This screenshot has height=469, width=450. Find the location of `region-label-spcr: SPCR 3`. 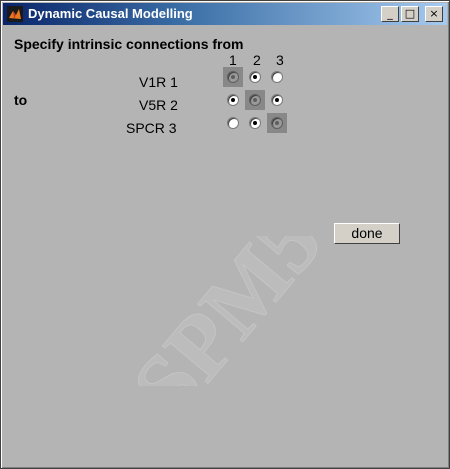

region-label-spcr: SPCR 3 is located at coordinates (151, 128).